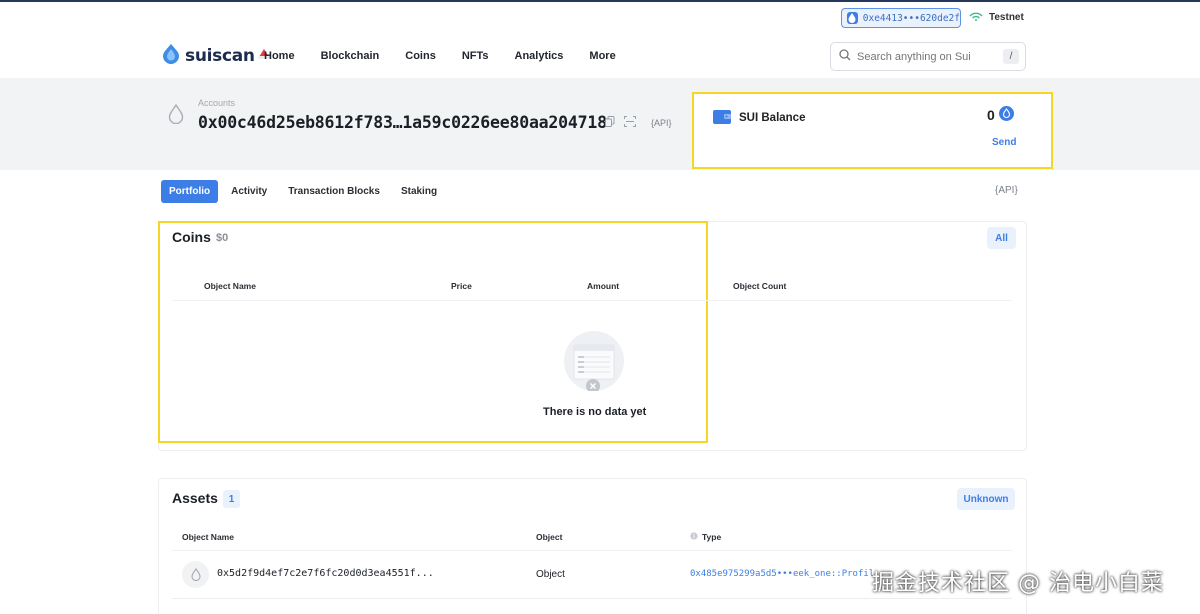  What do you see at coordinates (1018, 583) in the screenshot?
I see `watermark-text: 掘金技术社区 @ 治电小白菜` at bounding box center [1018, 583].